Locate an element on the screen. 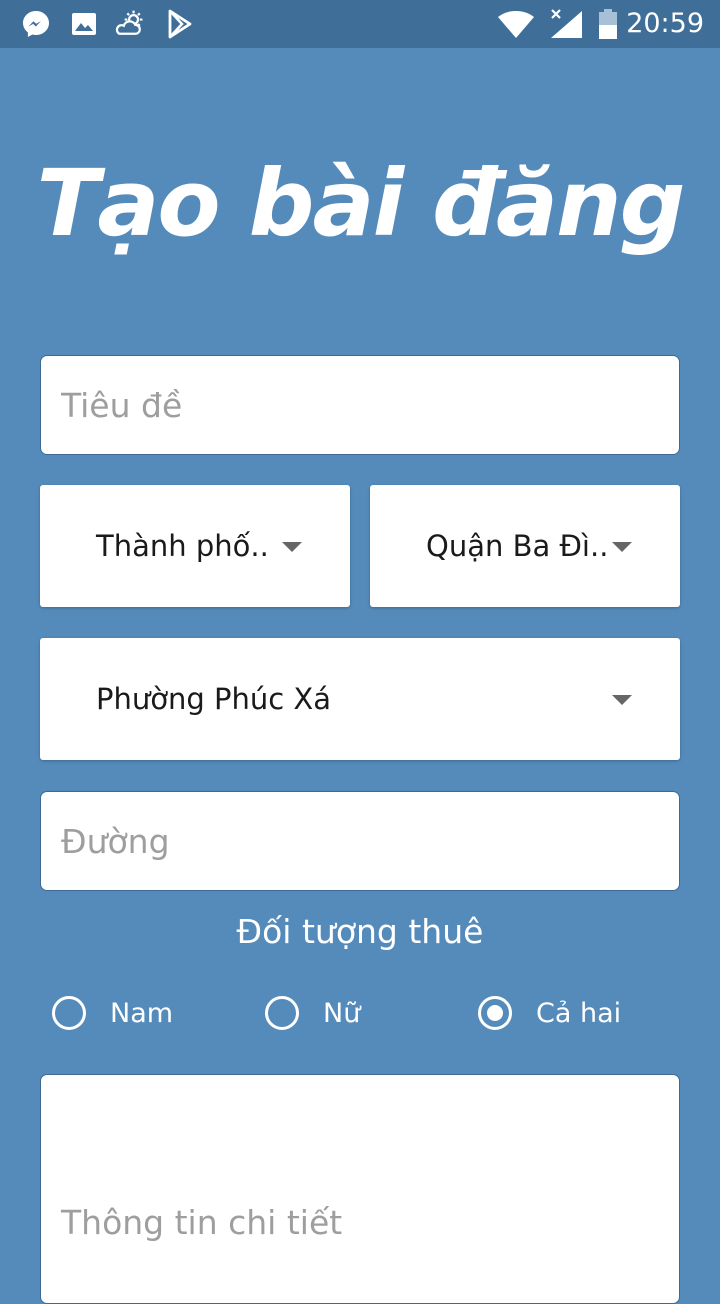 Image resolution: width=720 pixels, height=1304 pixels. street-field is located at coordinates (360, 841).